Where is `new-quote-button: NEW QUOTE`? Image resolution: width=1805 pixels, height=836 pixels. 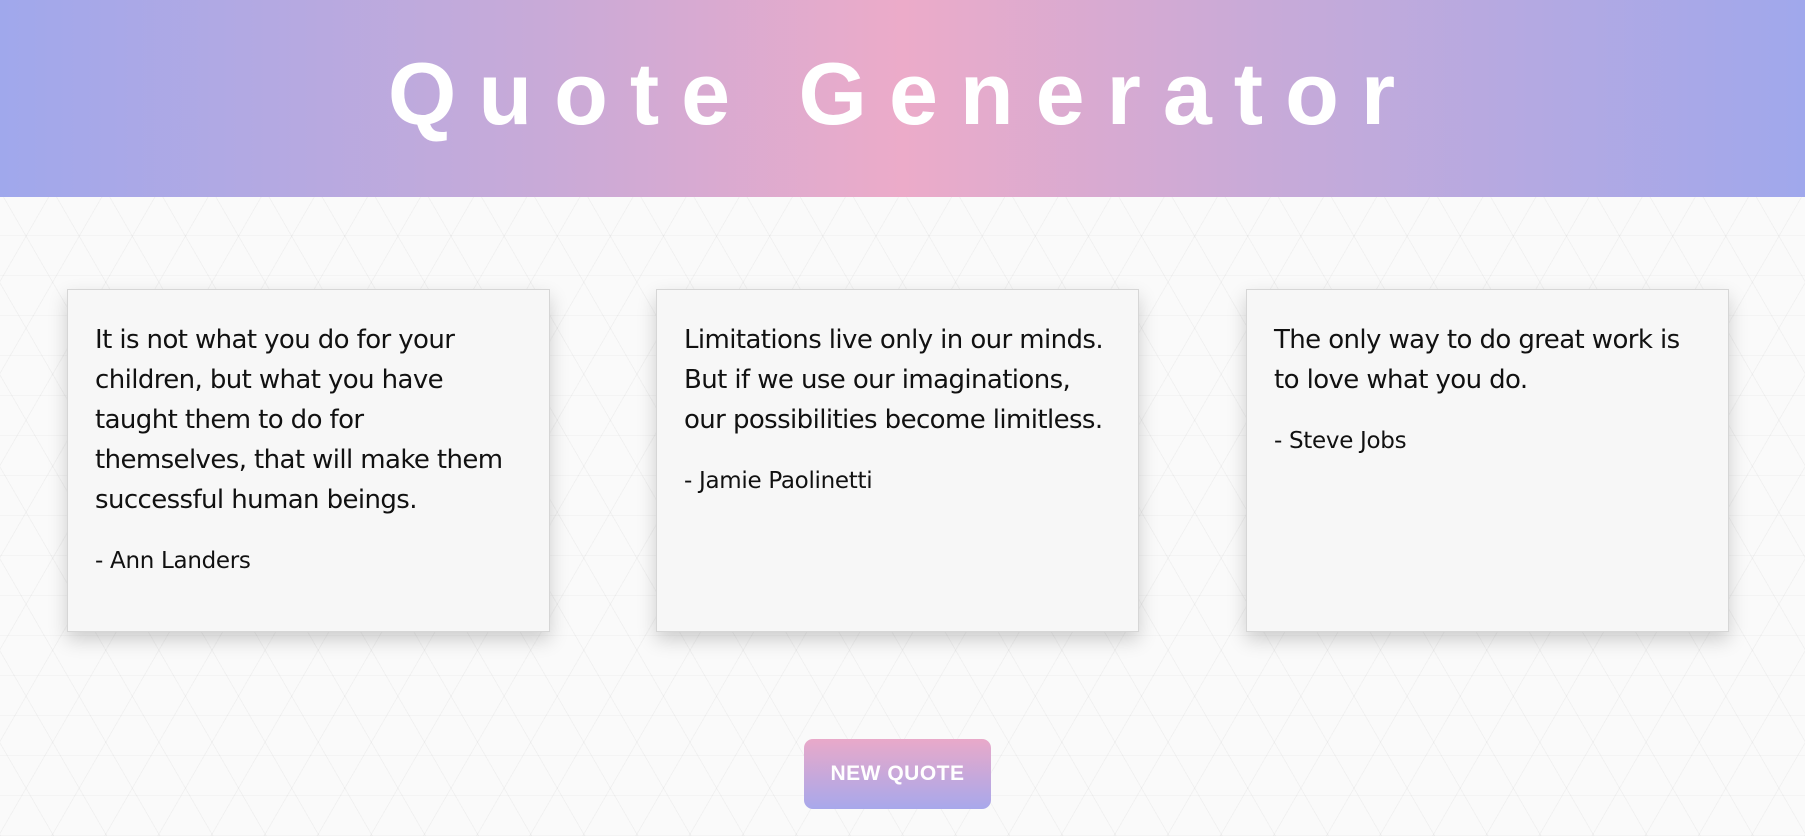 new-quote-button: NEW QUOTE is located at coordinates (897, 774).